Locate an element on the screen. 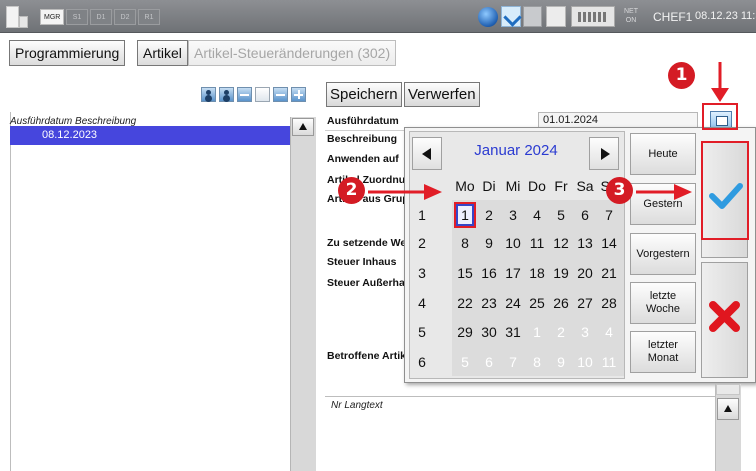 This screenshot has height=471, width=756. calendar-day: 13 is located at coordinates (585, 243).